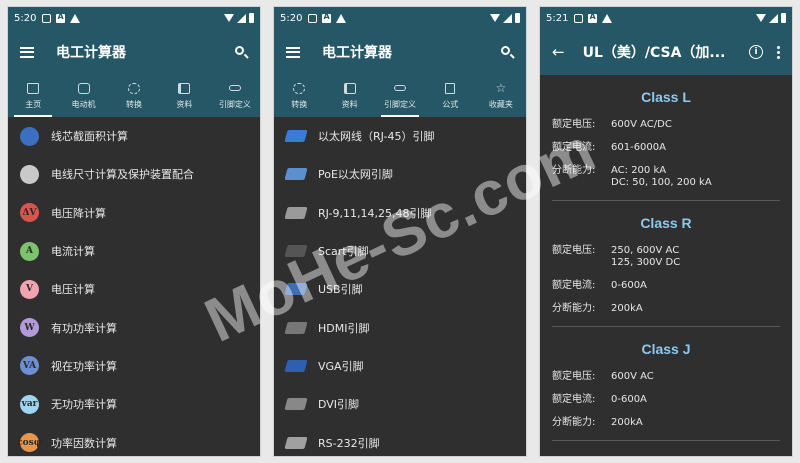  Describe the element at coordinates (134, 289) in the screenshot. I see `list-item: V 电压计算` at that location.